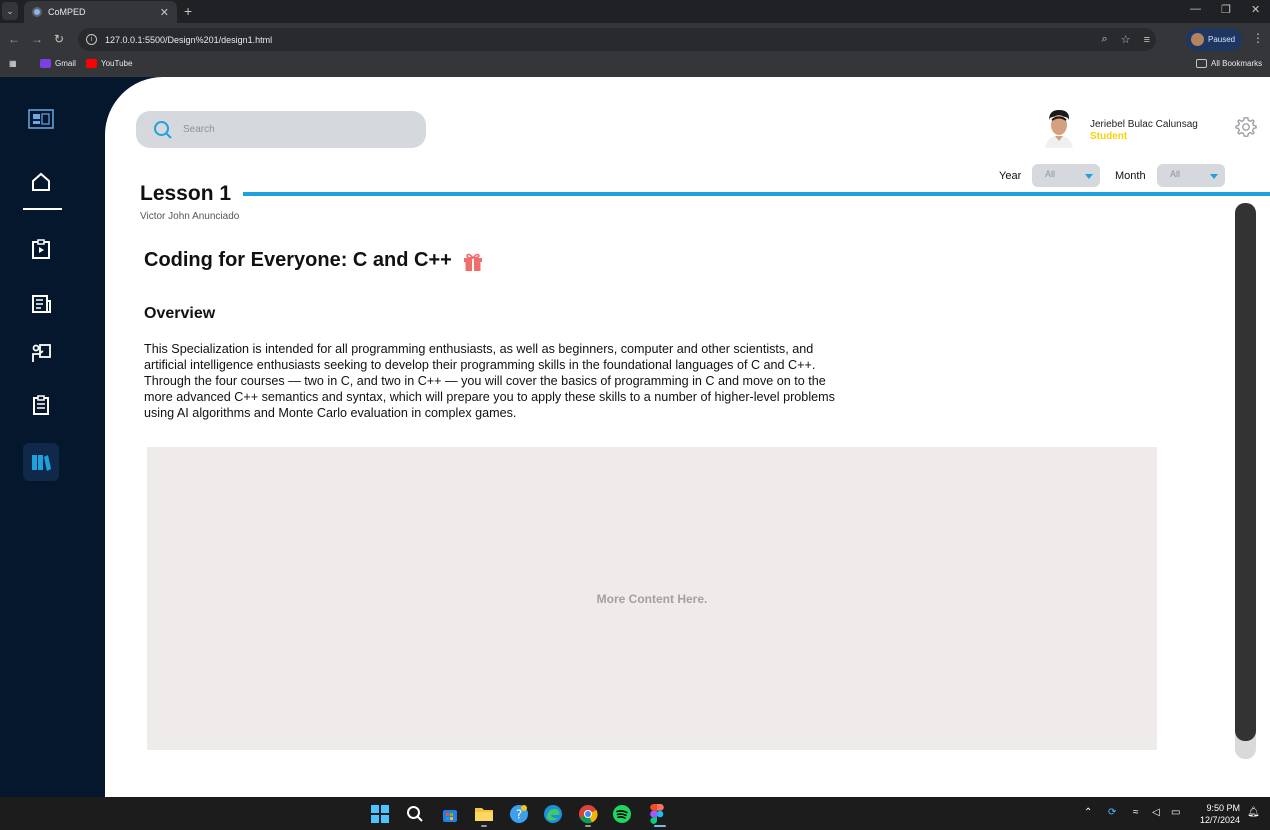 The image size is (1270, 830). What do you see at coordinates (1222, 39) in the screenshot?
I see `profile-label: Paused` at bounding box center [1222, 39].